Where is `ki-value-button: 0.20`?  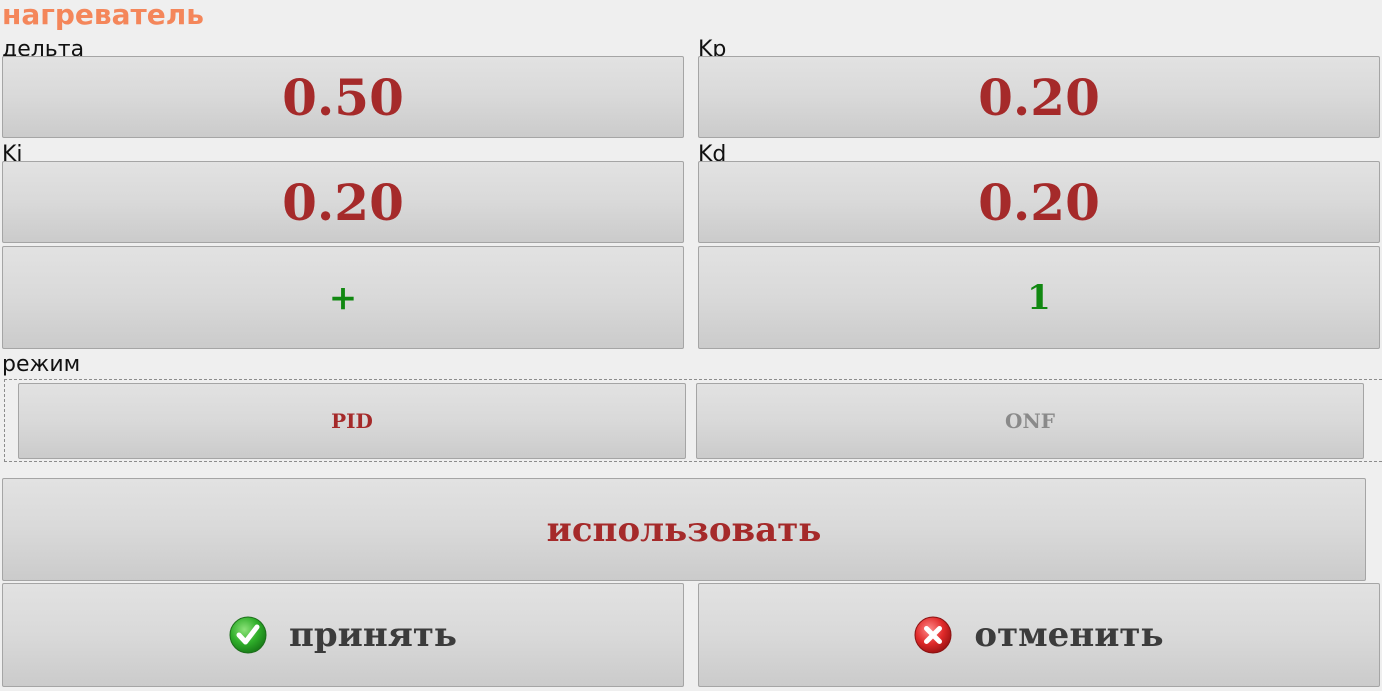 ki-value-button: 0.20 is located at coordinates (343, 202).